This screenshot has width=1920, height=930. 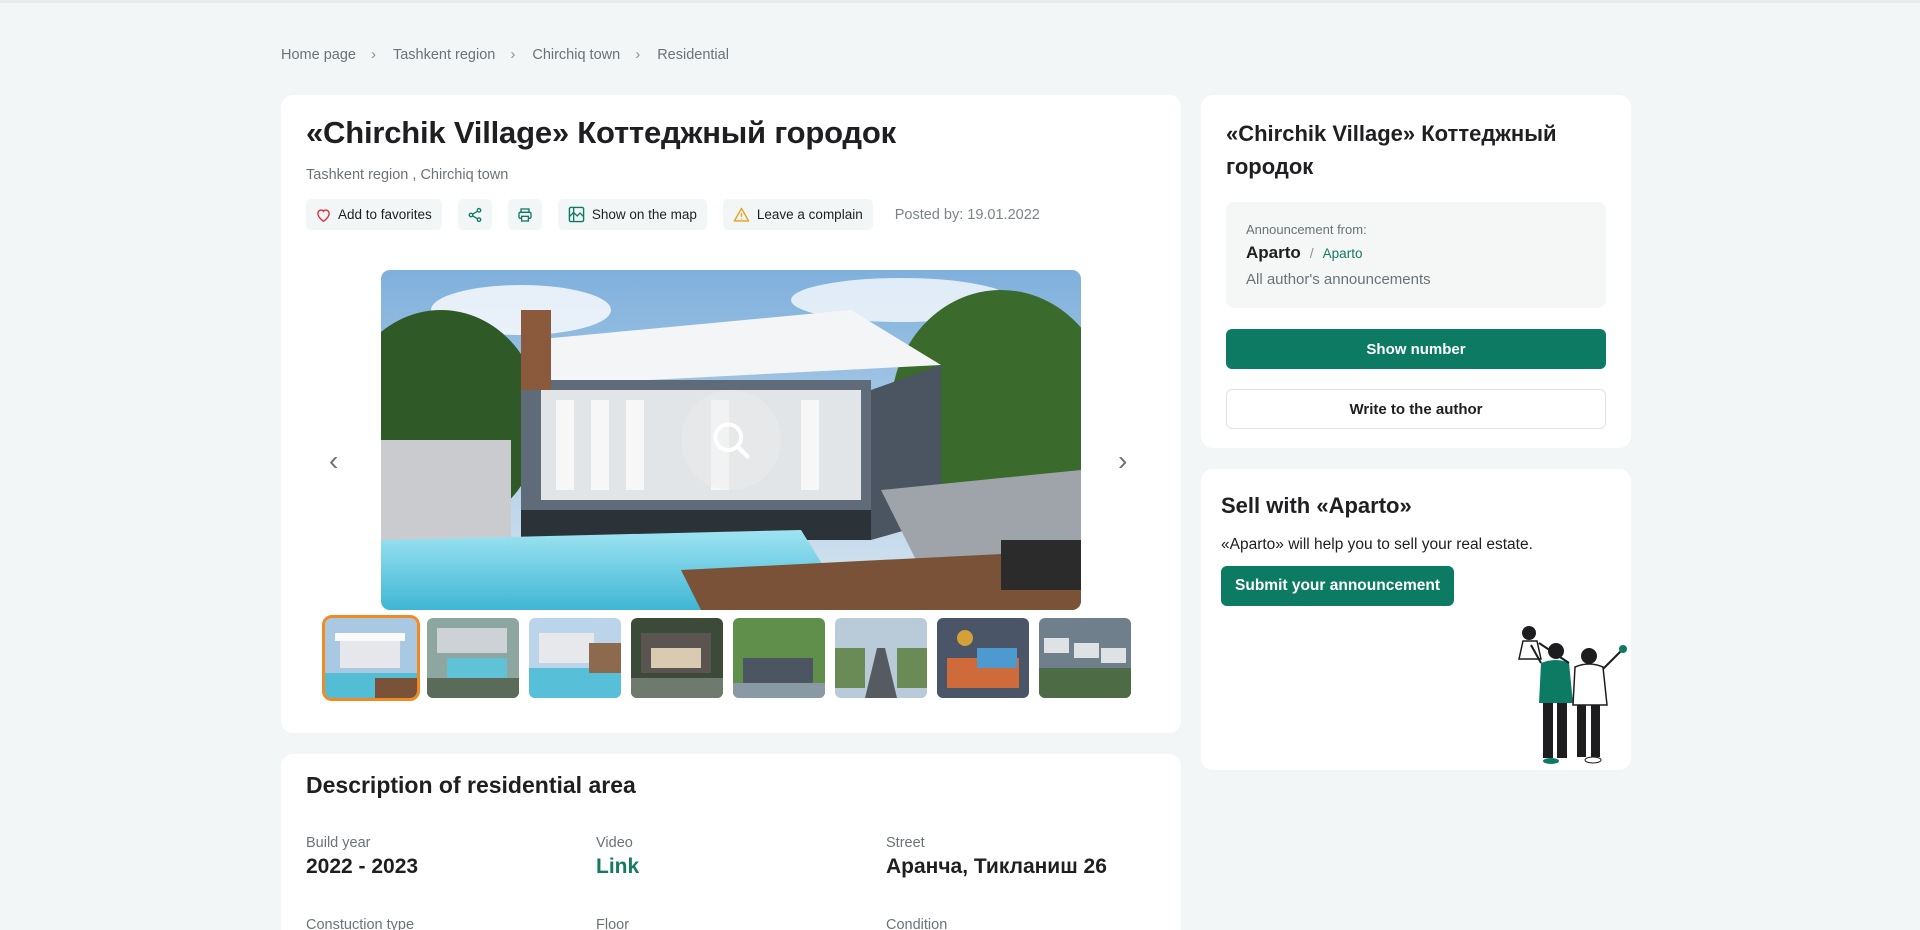 I want to click on zoom-button, so click(x=731, y=440).